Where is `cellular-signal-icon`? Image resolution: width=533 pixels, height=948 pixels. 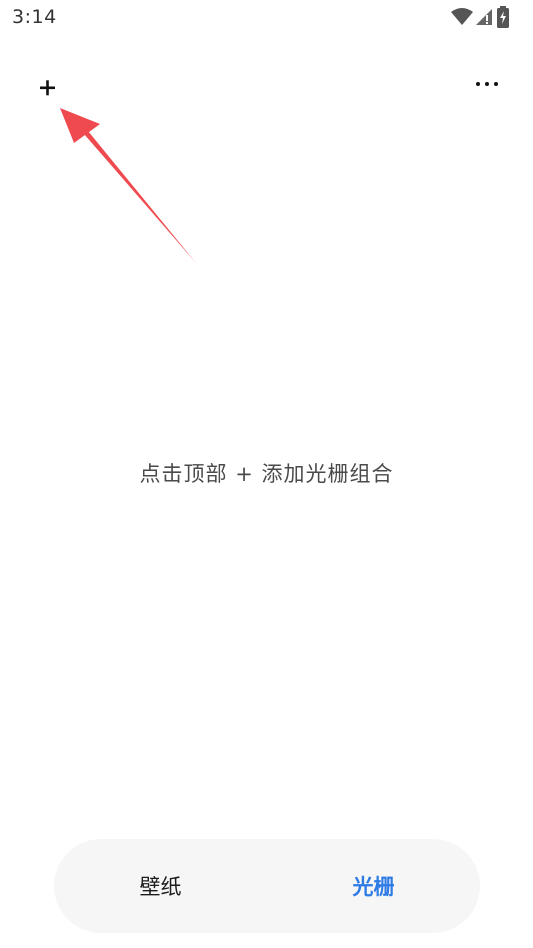 cellular-signal-icon is located at coordinates (484, 17).